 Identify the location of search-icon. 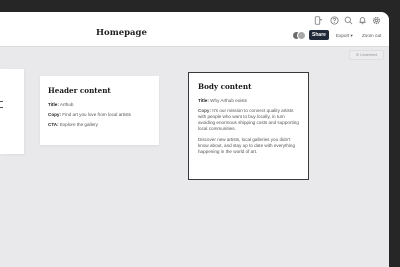
(348, 20).